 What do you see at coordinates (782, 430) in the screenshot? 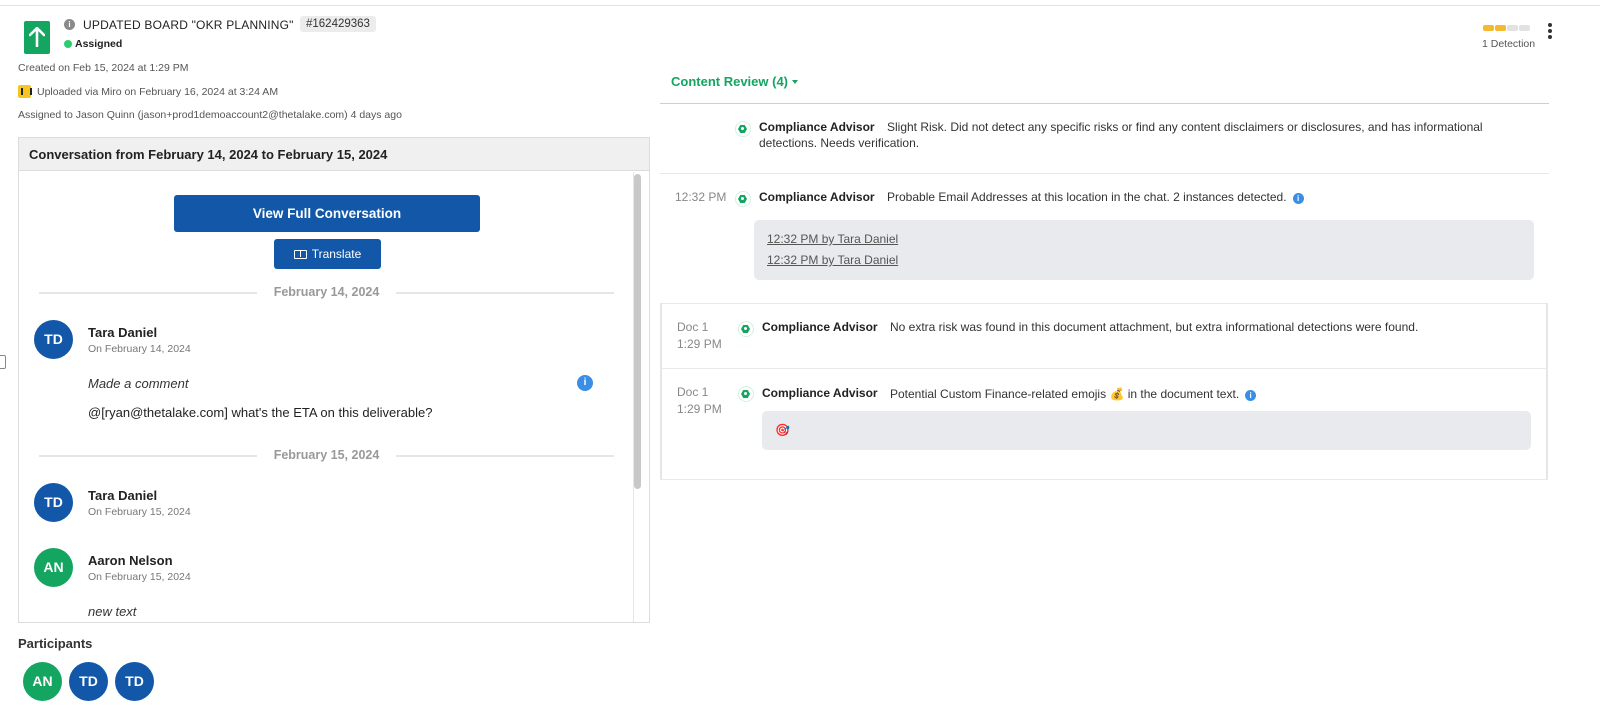
I see `target-emoji: 🎯` at bounding box center [782, 430].